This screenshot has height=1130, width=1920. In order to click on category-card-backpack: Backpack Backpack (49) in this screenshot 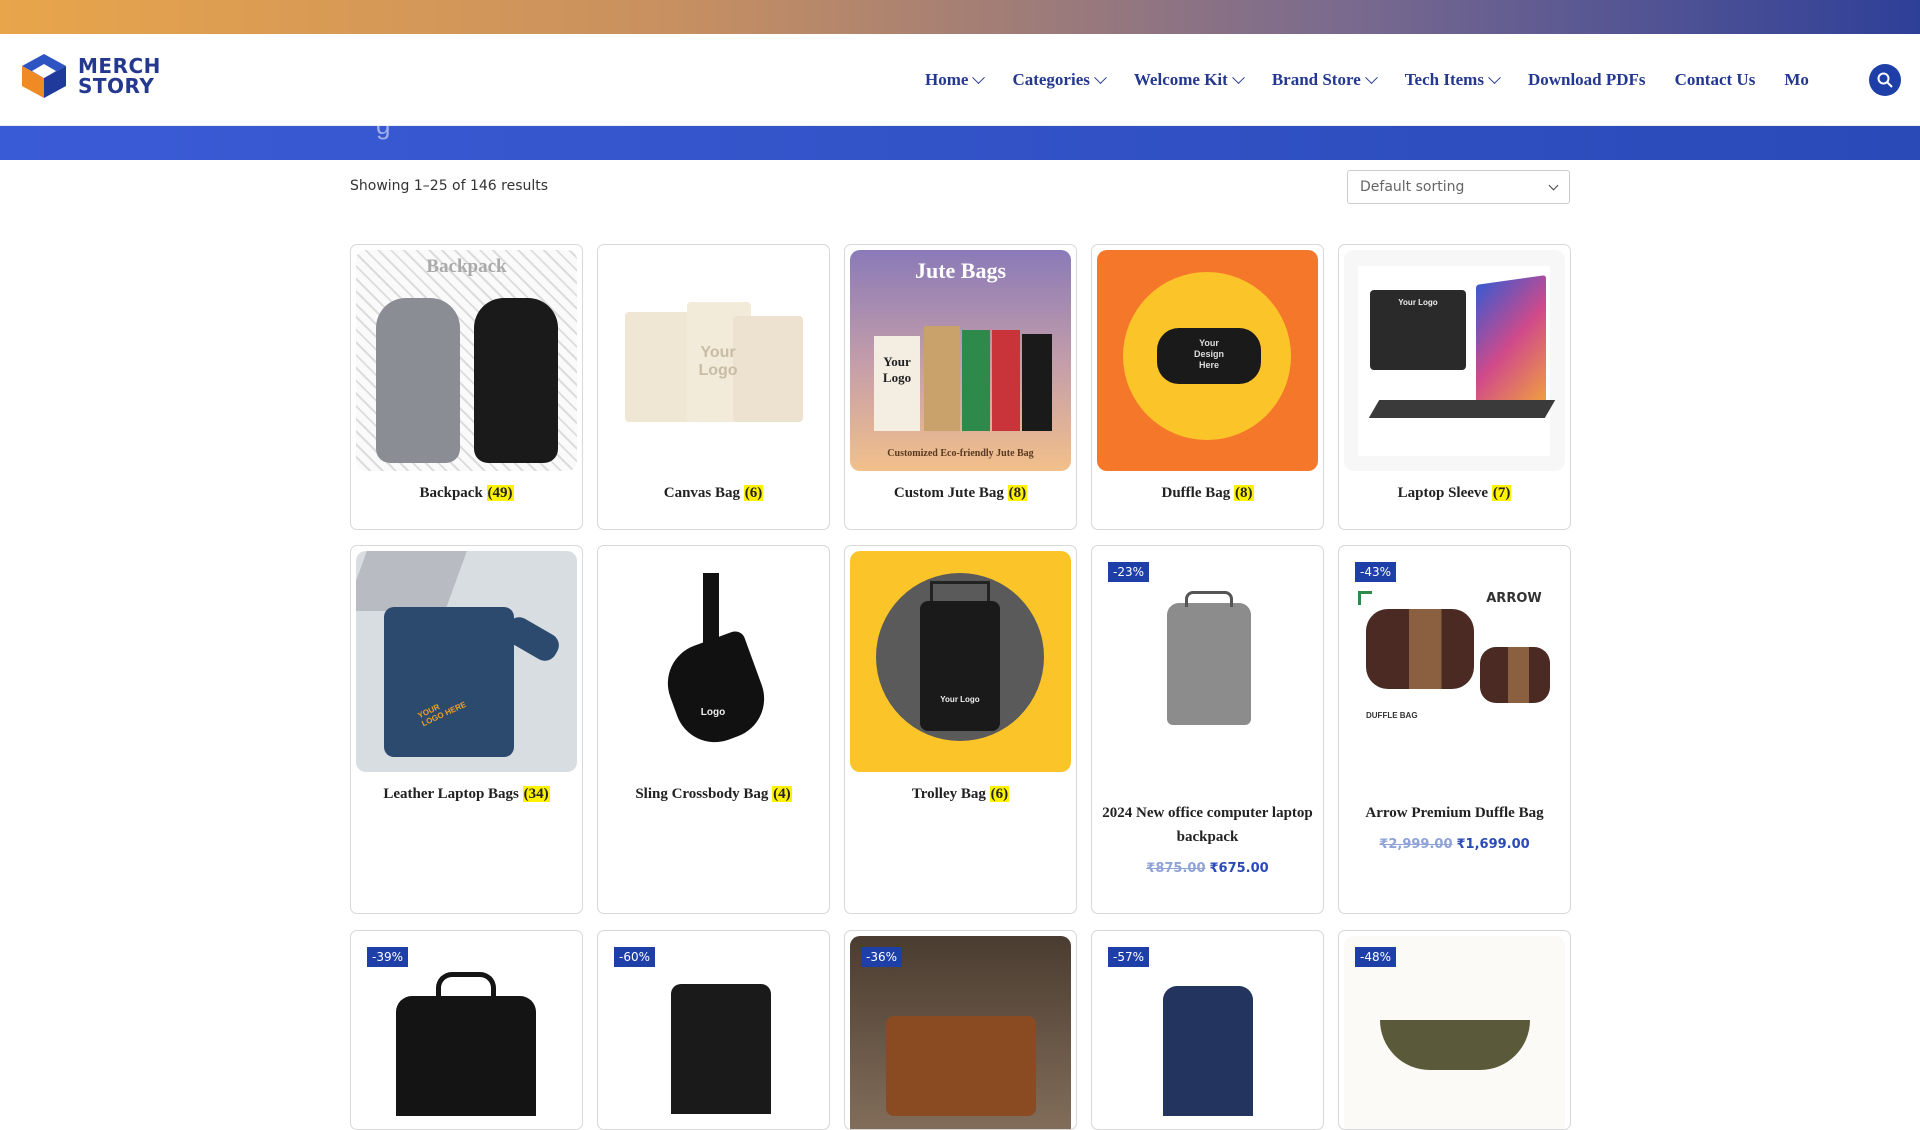, I will do `click(466, 387)`.